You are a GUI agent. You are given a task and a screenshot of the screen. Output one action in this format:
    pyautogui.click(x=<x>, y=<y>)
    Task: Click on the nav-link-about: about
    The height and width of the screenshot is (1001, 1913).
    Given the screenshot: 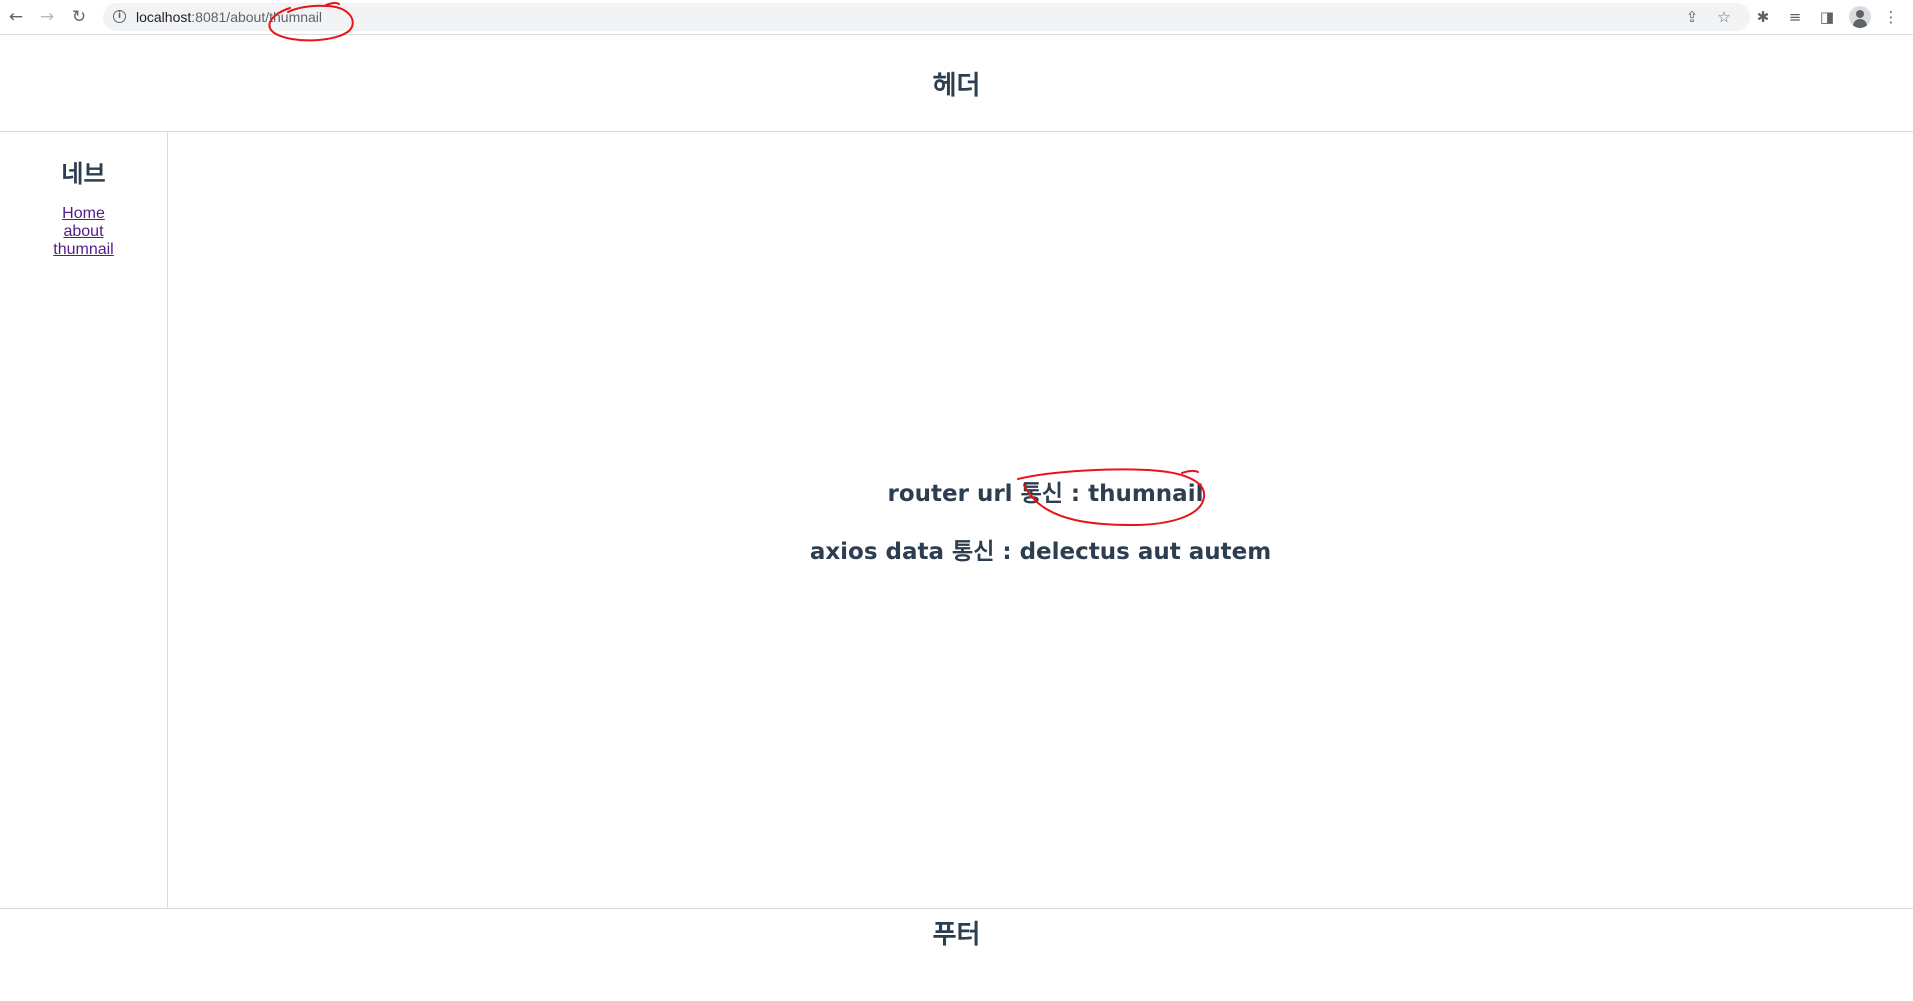 What is the action you would take?
    pyautogui.click(x=83, y=232)
    